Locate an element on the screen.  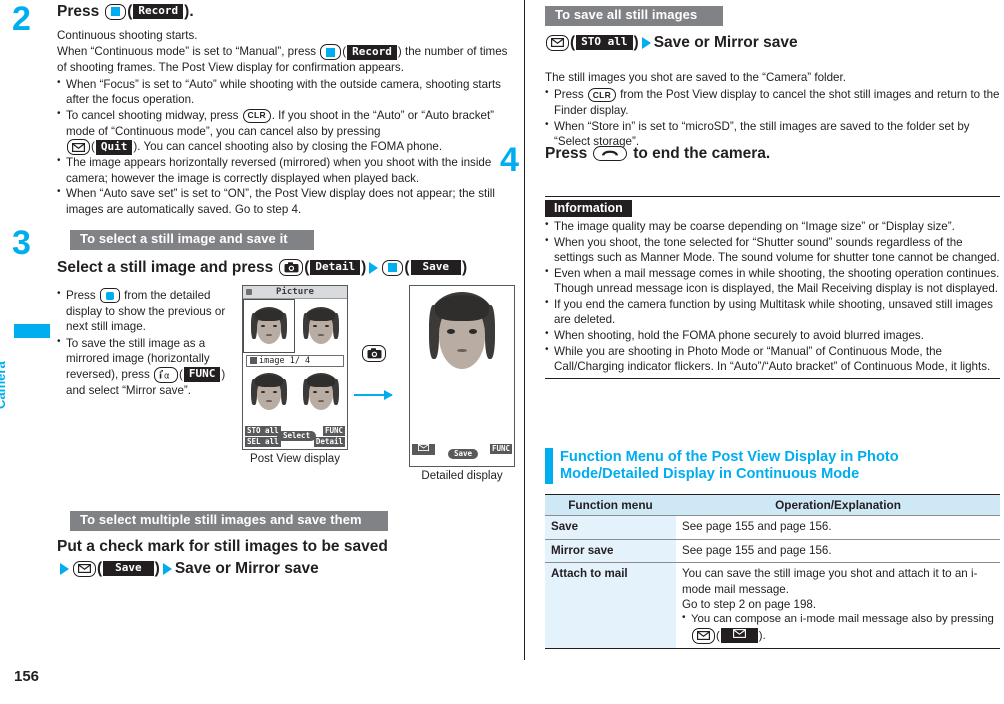
multi-heading-line2: (Save) Save or Mirror save is located at coordinates (188, 568).